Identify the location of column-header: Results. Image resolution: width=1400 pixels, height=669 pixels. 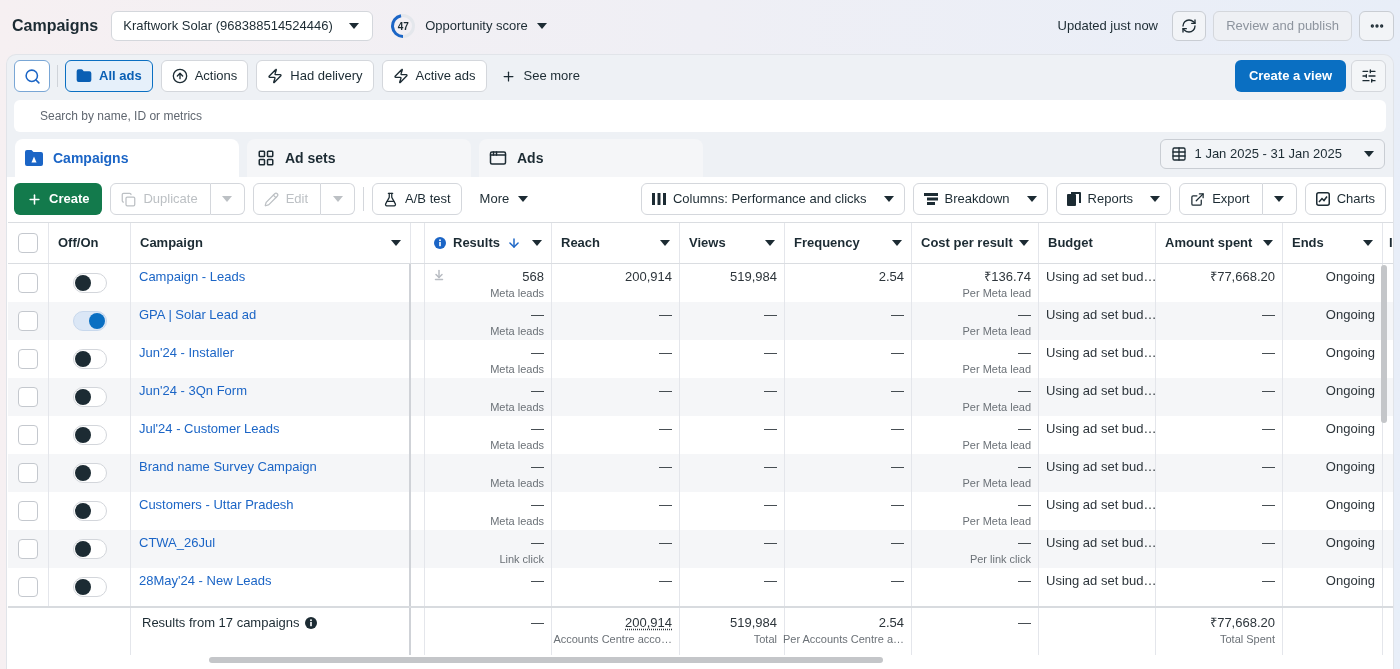
(476, 243).